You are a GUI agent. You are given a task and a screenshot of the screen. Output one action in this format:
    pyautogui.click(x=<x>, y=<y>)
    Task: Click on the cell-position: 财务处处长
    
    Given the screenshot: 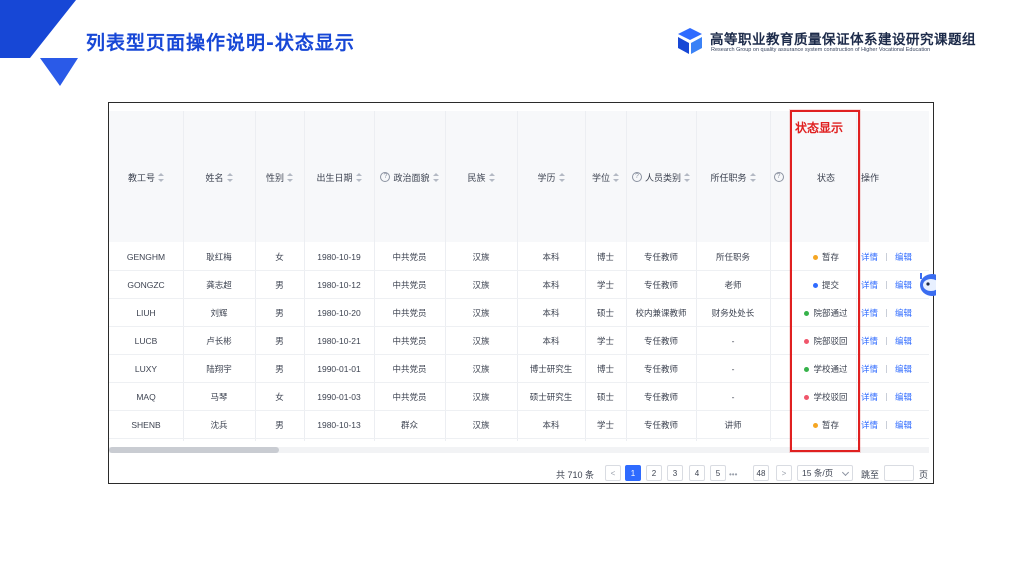 What is the action you would take?
    pyautogui.click(x=733, y=313)
    